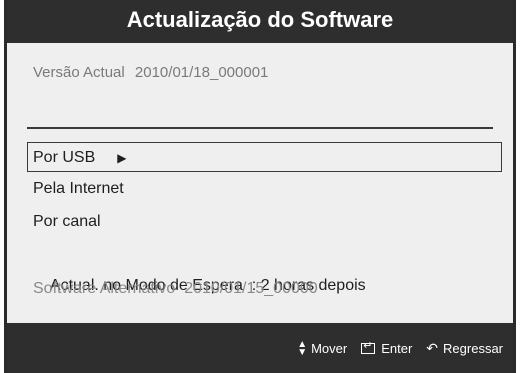 This screenshot has height=373, width=520. I want to click on back-label: Regressar, so click(473, 348).